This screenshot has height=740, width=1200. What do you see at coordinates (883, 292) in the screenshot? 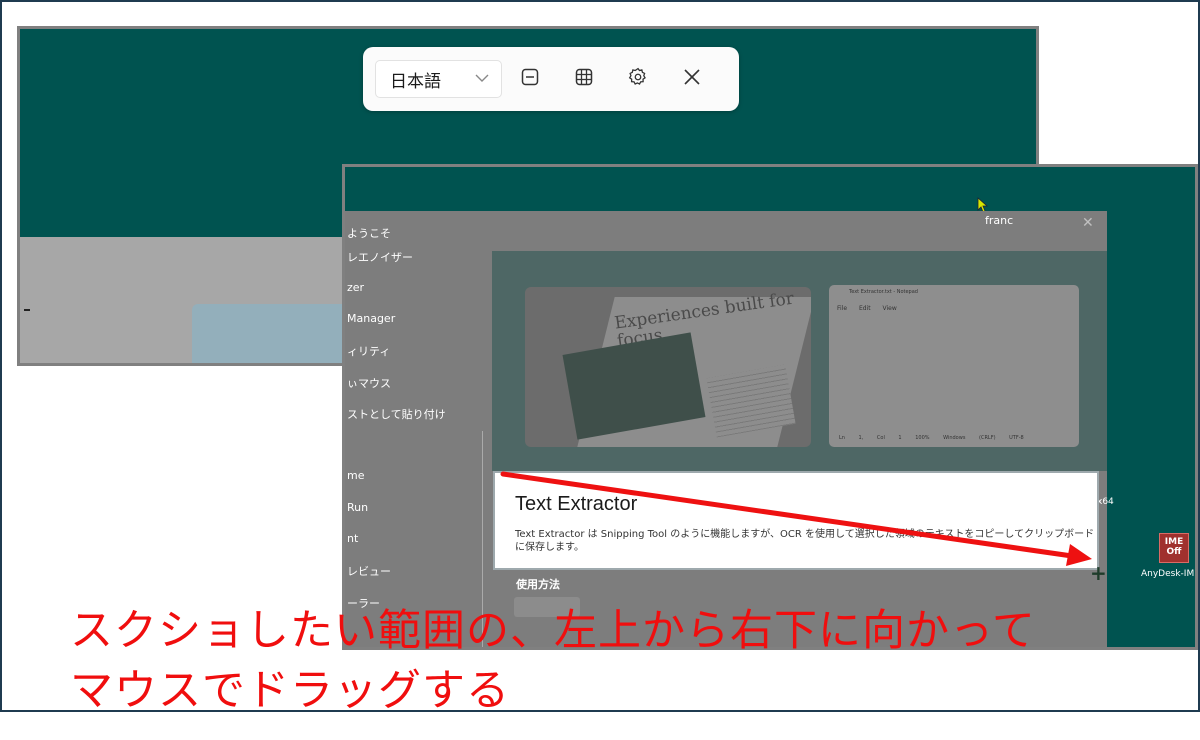
I see `notepad-title: Text Extractor.txt - Notepad` at bounding box center [883, 292].